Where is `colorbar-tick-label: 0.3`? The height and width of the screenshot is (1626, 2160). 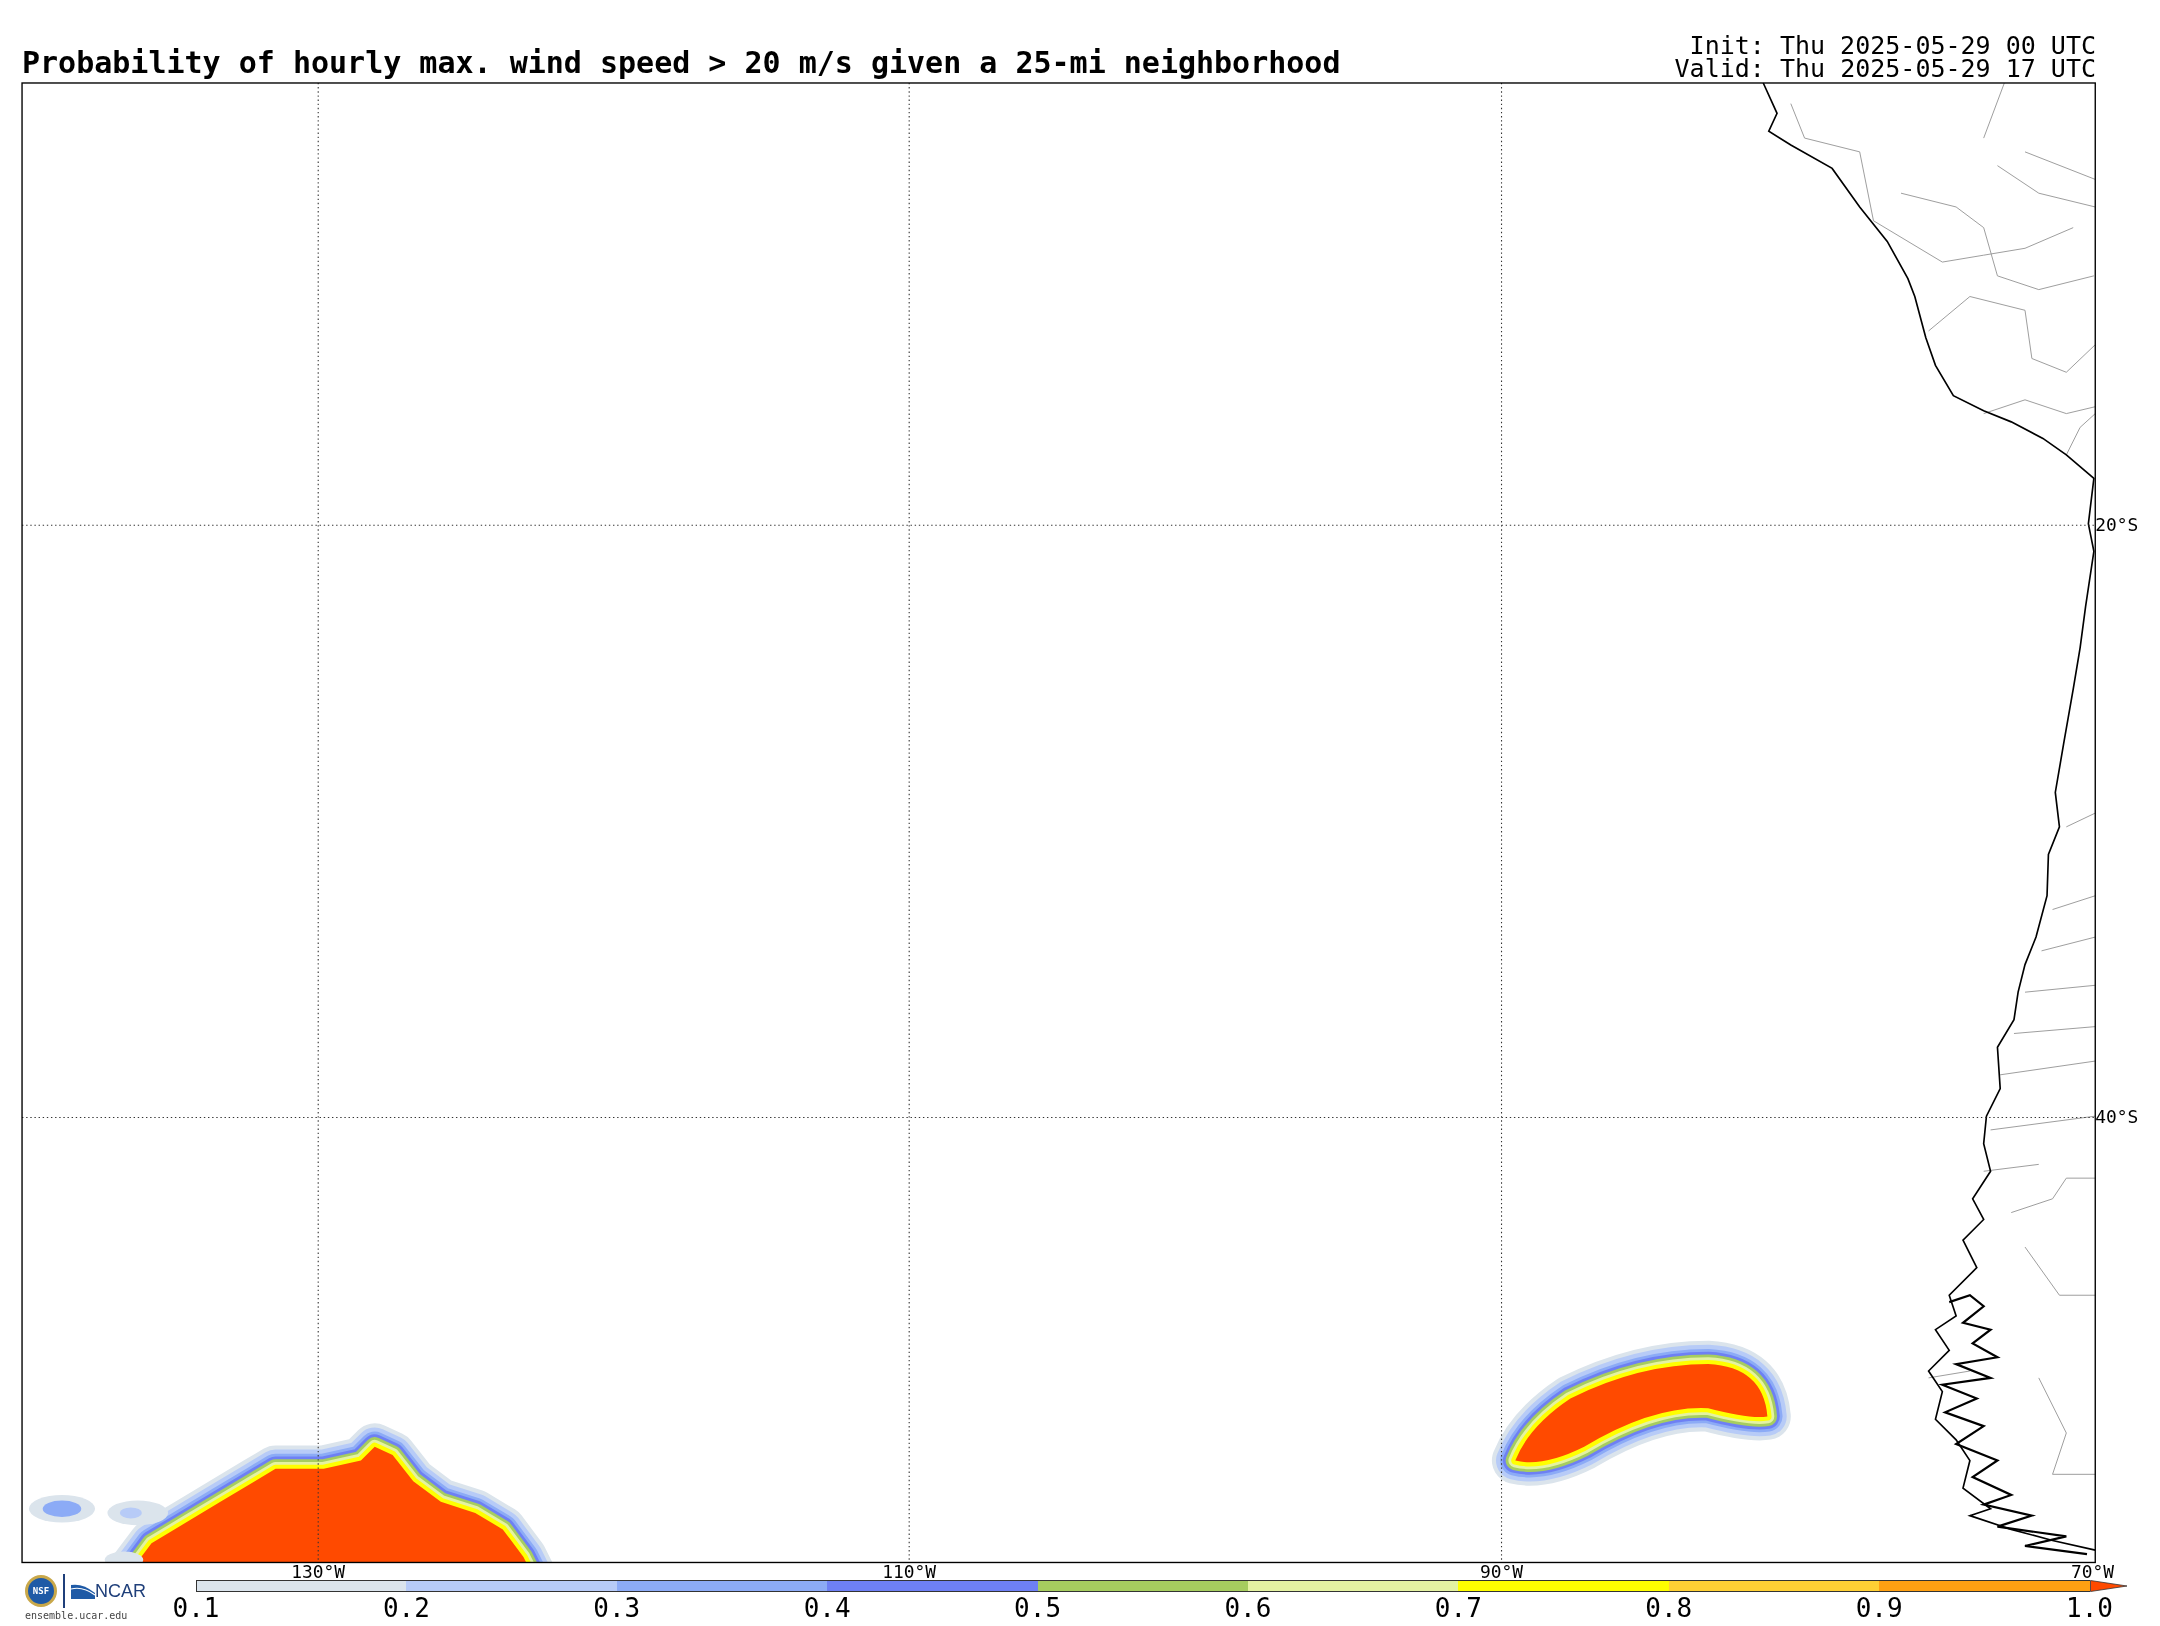
colorbar-tick-label: 0.3 is located at coordinates (617, 1608).